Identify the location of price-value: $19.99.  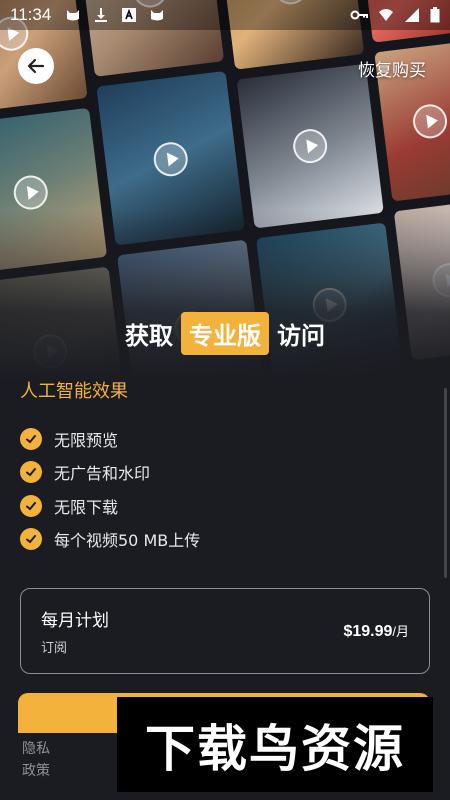
(368, 631).